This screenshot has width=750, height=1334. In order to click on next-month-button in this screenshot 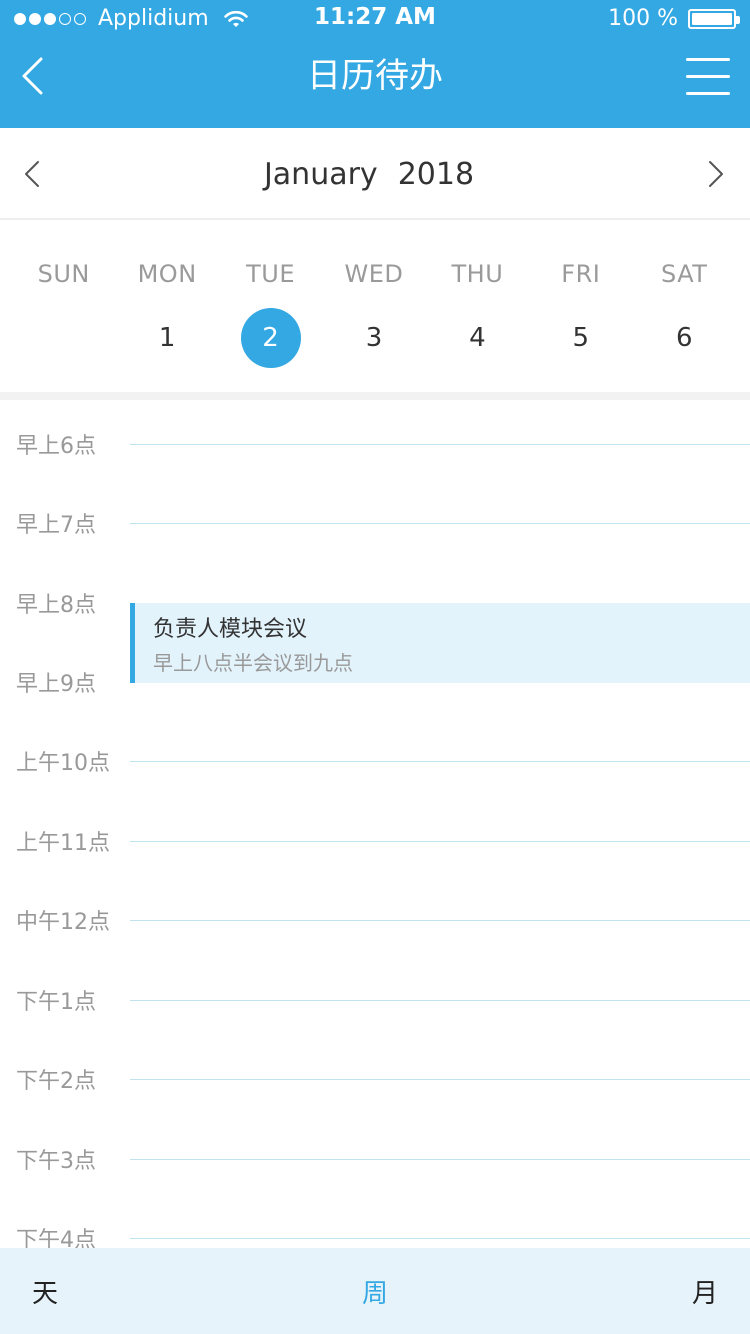, I will do `click(716, 174)`.